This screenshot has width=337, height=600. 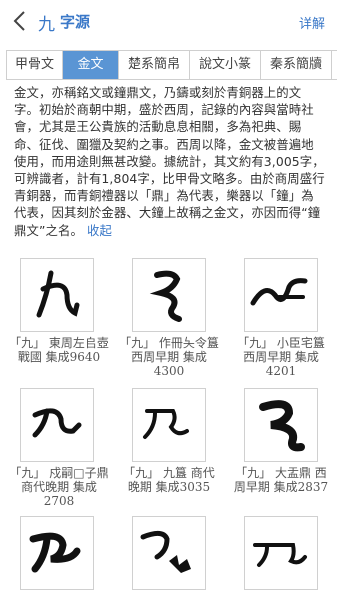 I want to click on jiu-glyph-6-icon, so click(x=282, y=426).